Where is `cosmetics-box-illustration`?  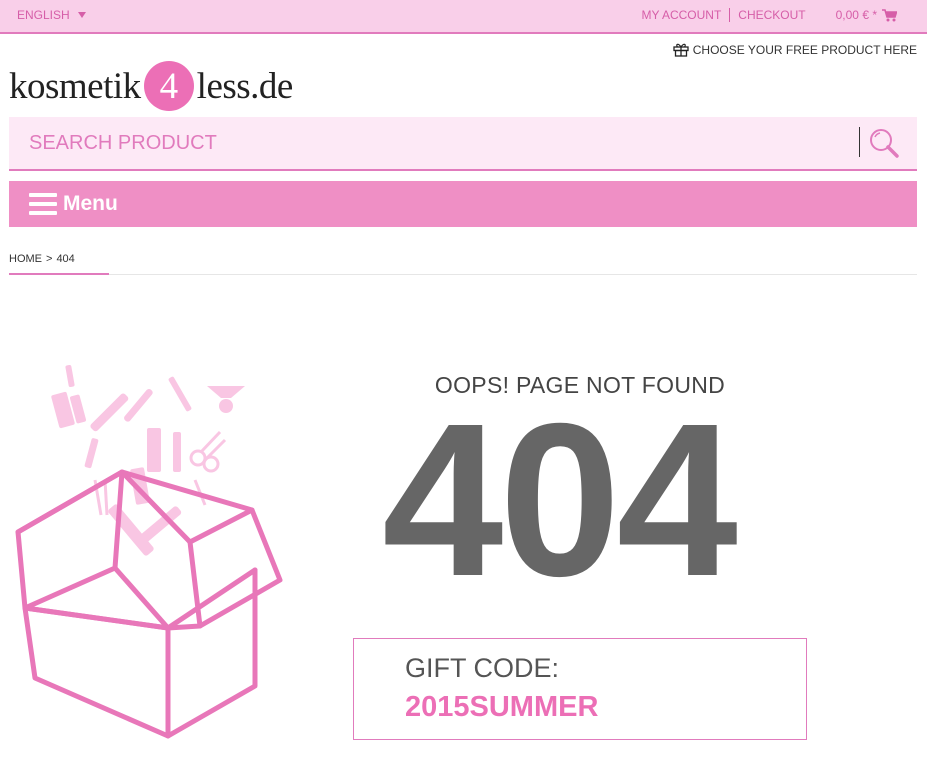 cosmetics-box-illustration is located at coordinates (149, 551).